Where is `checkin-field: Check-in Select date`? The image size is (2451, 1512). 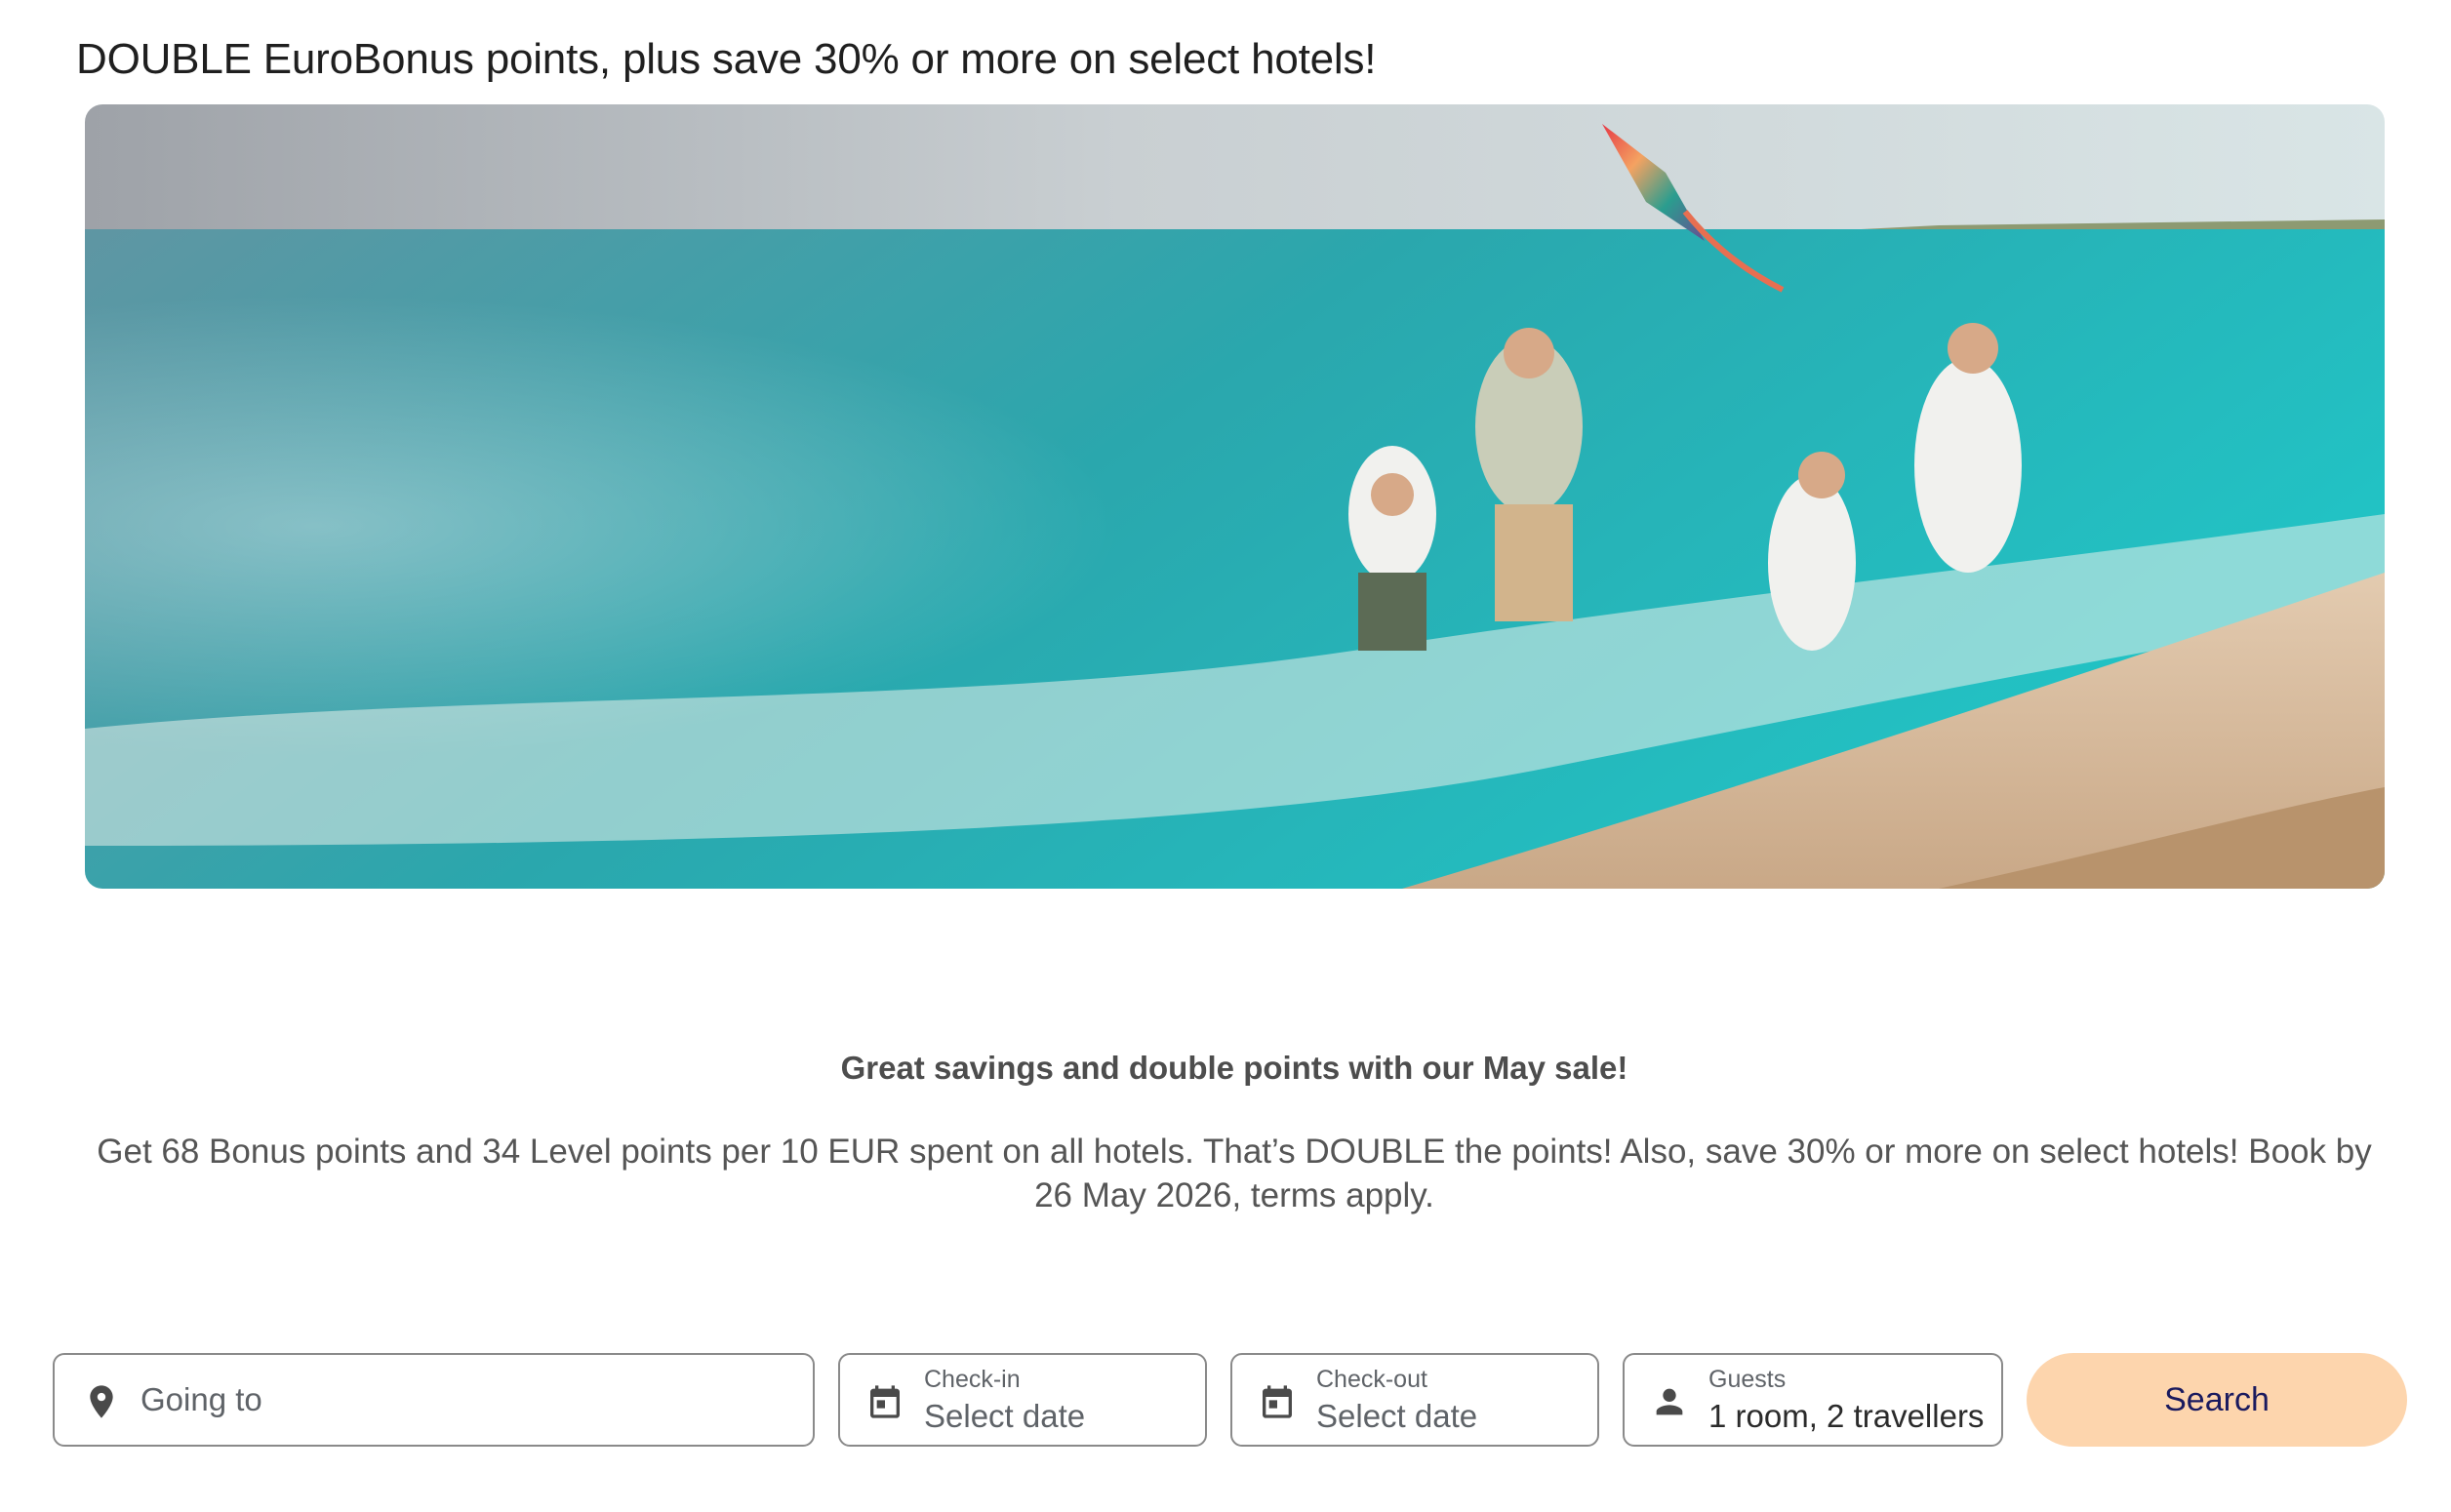
checkin-field: Check-in Select date is located at coordinates (1022, 1400).